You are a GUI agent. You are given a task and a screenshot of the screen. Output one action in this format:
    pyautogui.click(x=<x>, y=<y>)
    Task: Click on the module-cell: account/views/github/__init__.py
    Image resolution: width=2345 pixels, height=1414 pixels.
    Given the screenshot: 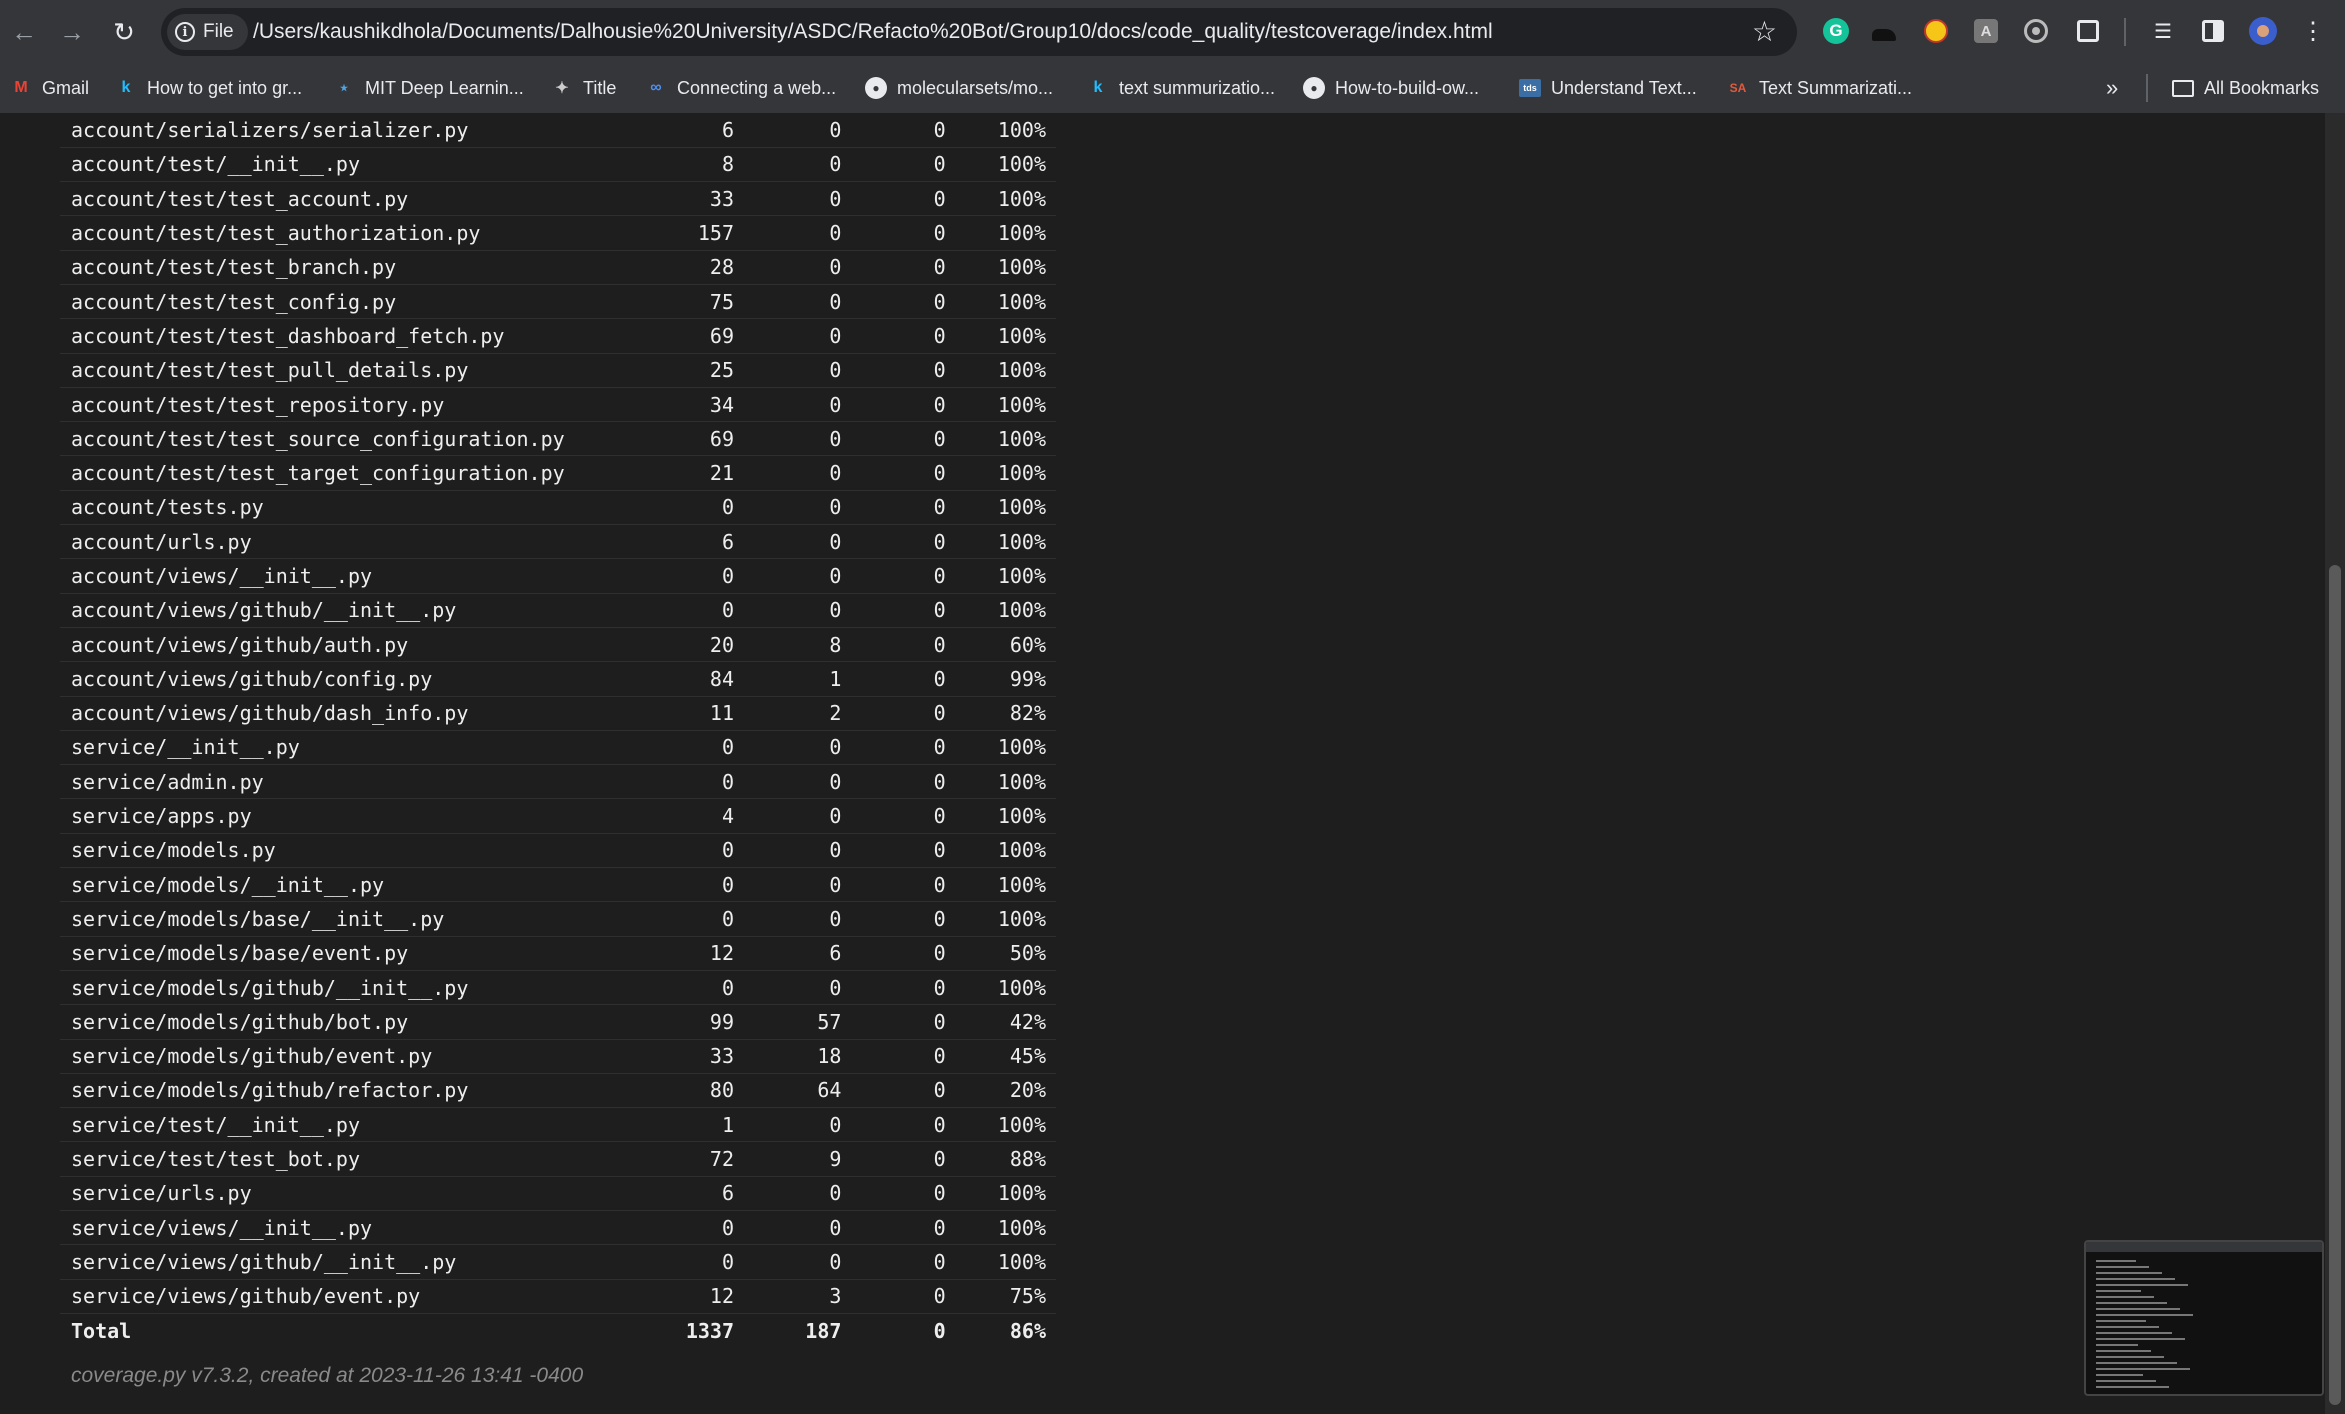 What is the action you would take?
    pyautogui.click(x=319, y=610)
    